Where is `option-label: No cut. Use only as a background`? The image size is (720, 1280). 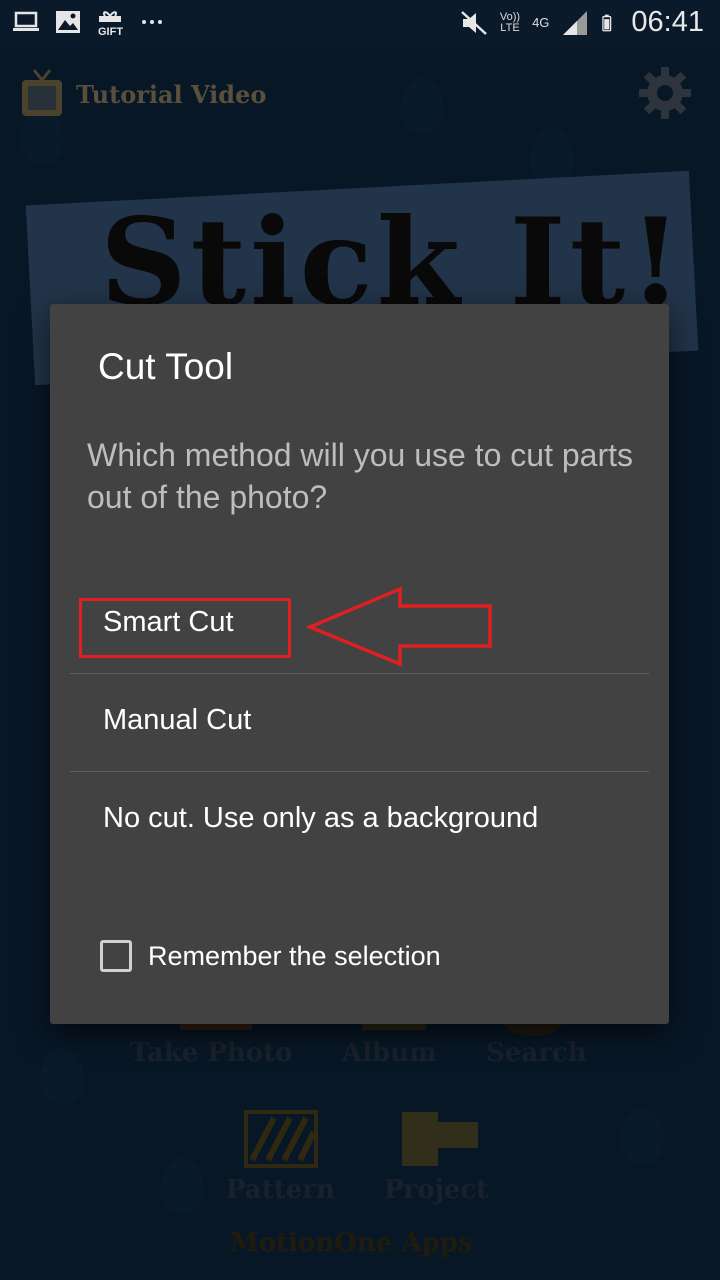 option-label: No cut. Use only as a background is located at coordinates (321, 818).